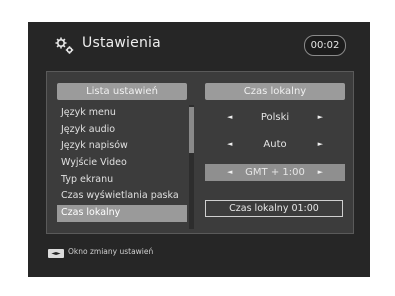 The image size is (395, 296). What do you see at coordinates (65, 46) in the screenshot?
I see `gears-icon` at bounding box center [65, 46].